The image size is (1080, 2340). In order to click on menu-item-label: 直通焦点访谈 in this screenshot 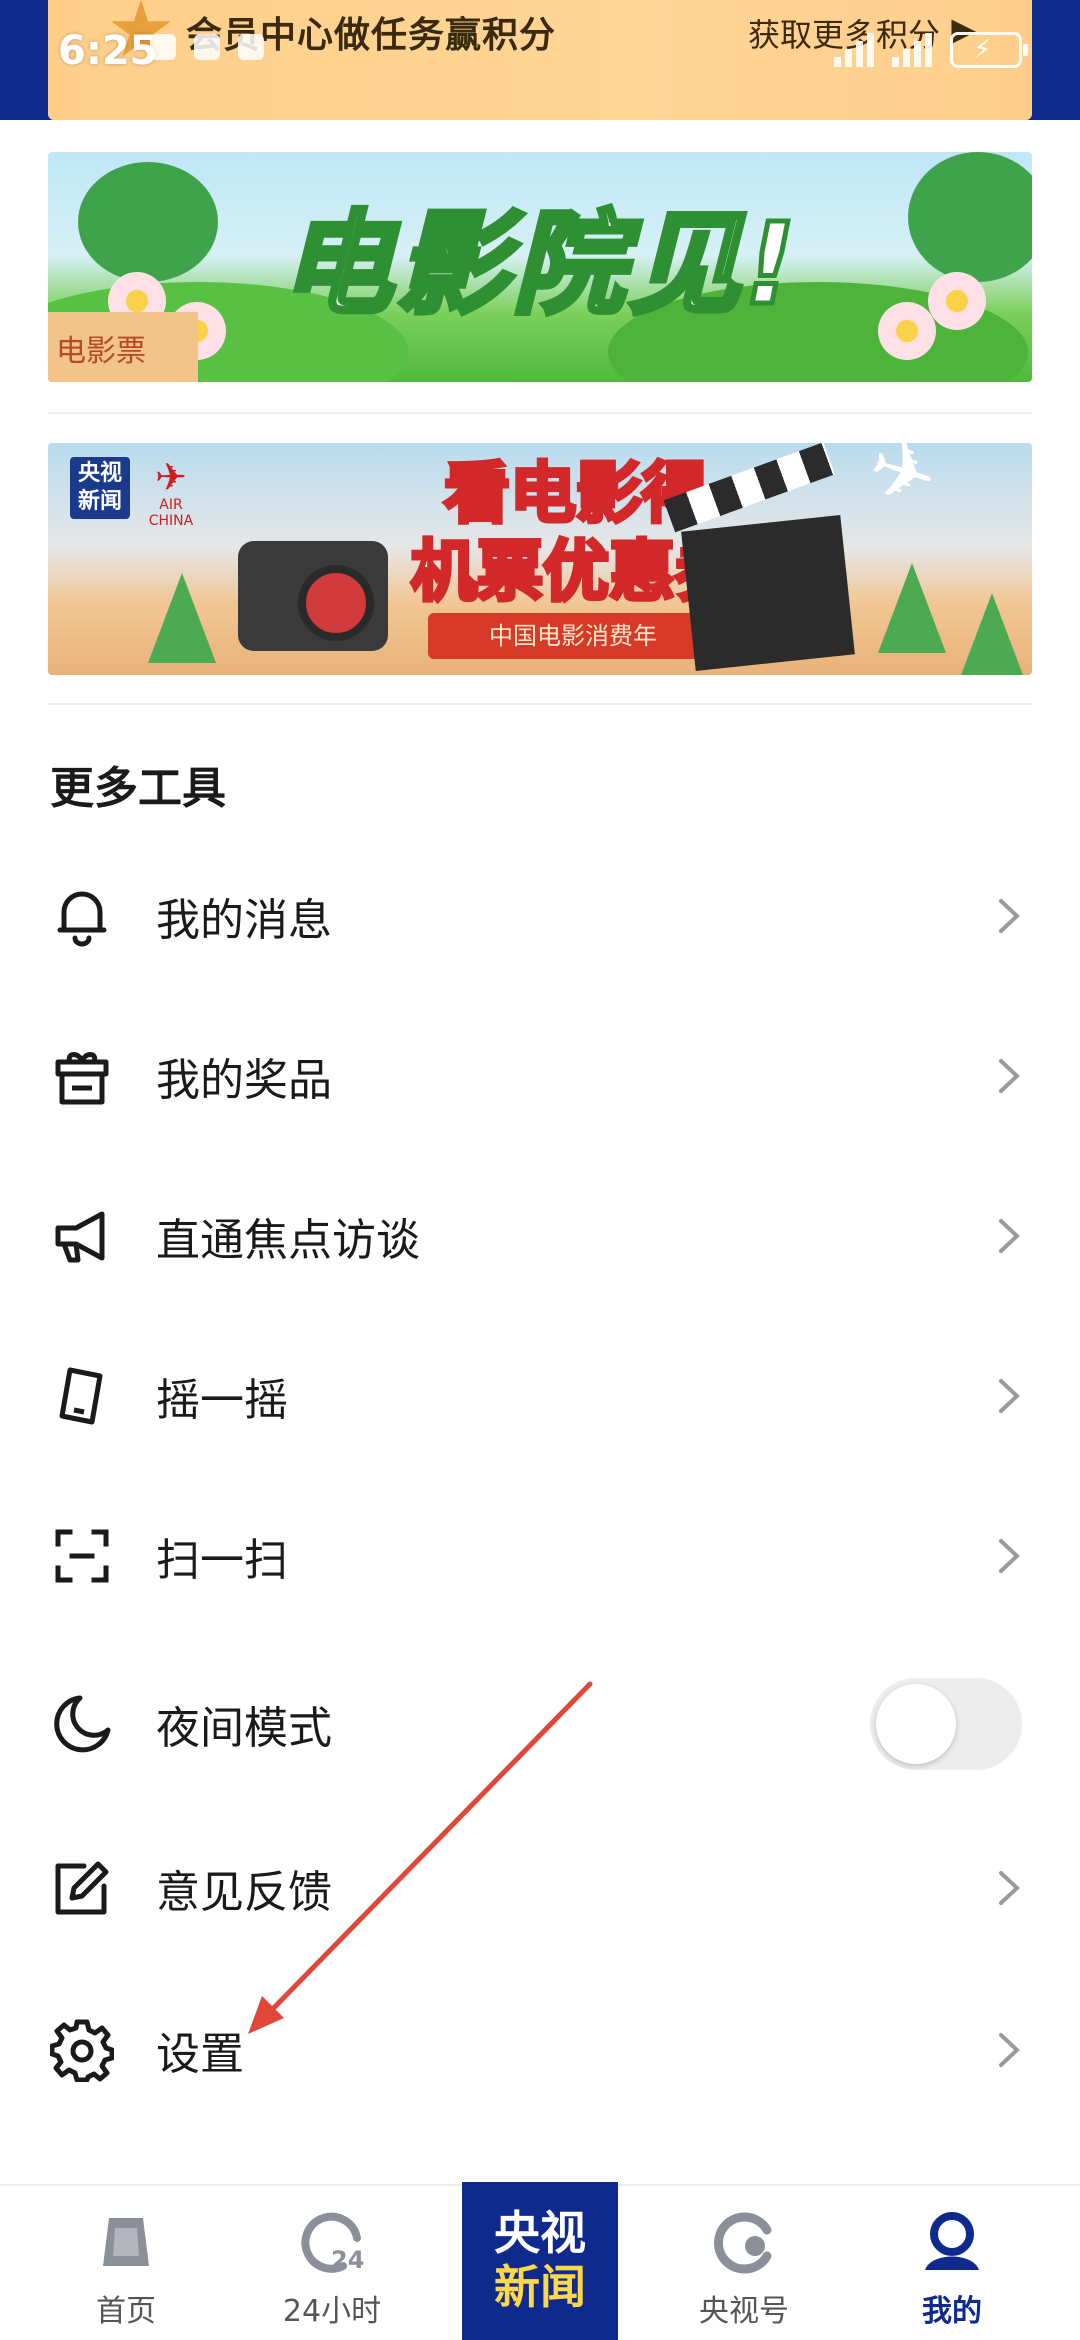, I will do `click(288, 1240)`.